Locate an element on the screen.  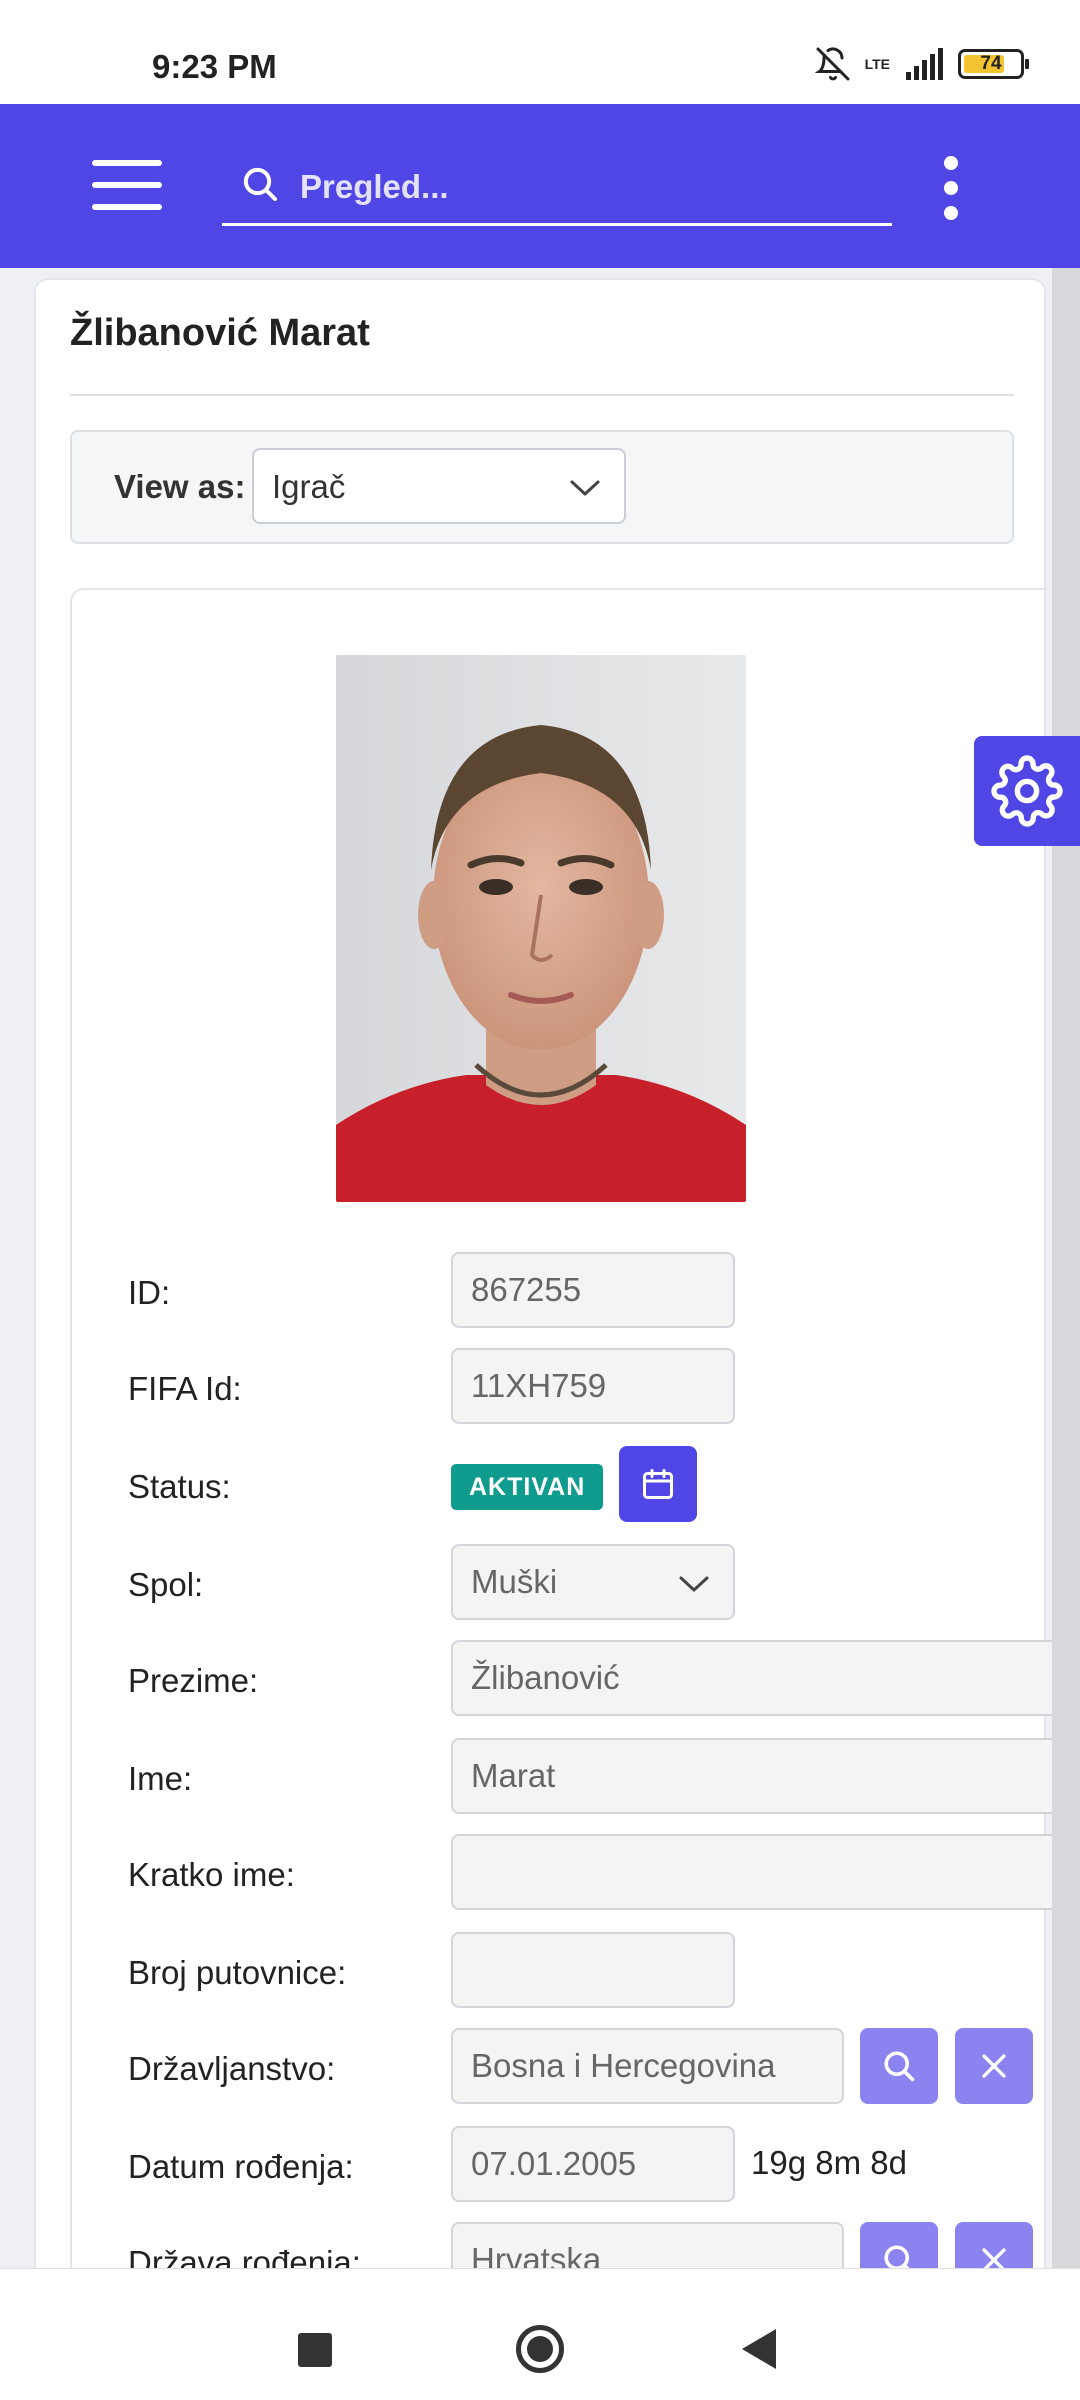
view-as-value: Igrač is located at coordinates (309, 486).